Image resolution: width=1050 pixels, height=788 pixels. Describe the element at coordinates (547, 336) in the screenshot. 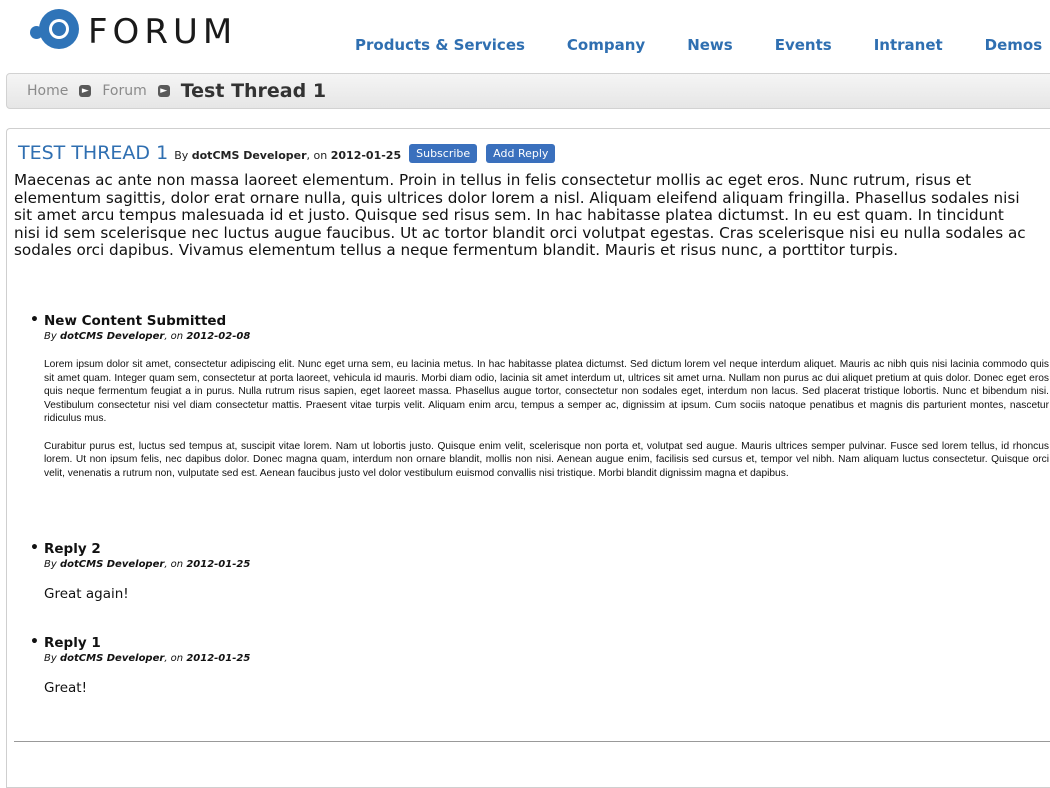

I see `reply-meta: By dotCMS Developer, on 2012-02-08` at that location.